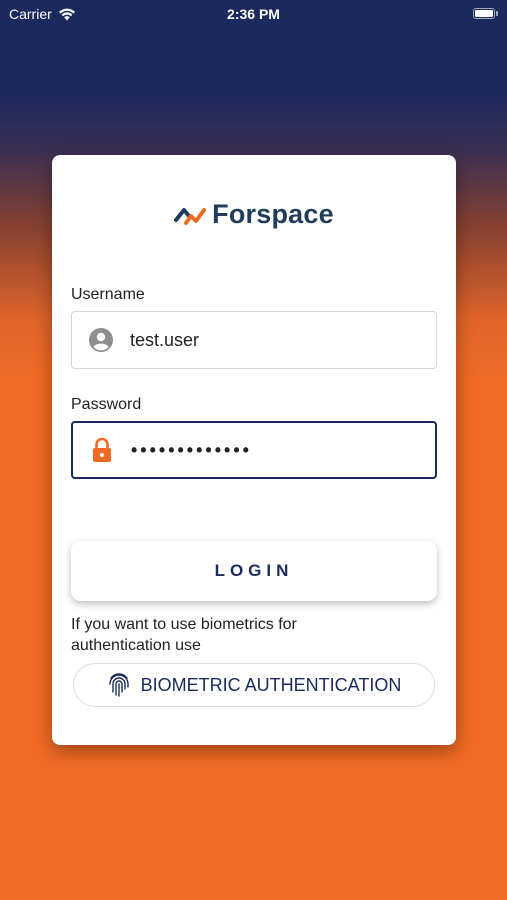 This screenshot has height=900, width=507. I want to click on battery-icon, so click(485, 13).